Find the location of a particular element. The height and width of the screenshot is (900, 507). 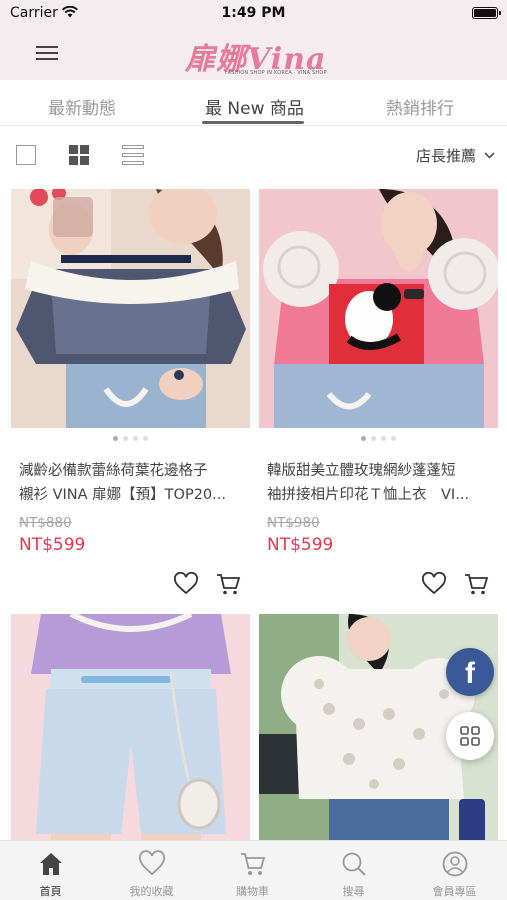

original-price: NT$980 is located at coordinates (293, 523).